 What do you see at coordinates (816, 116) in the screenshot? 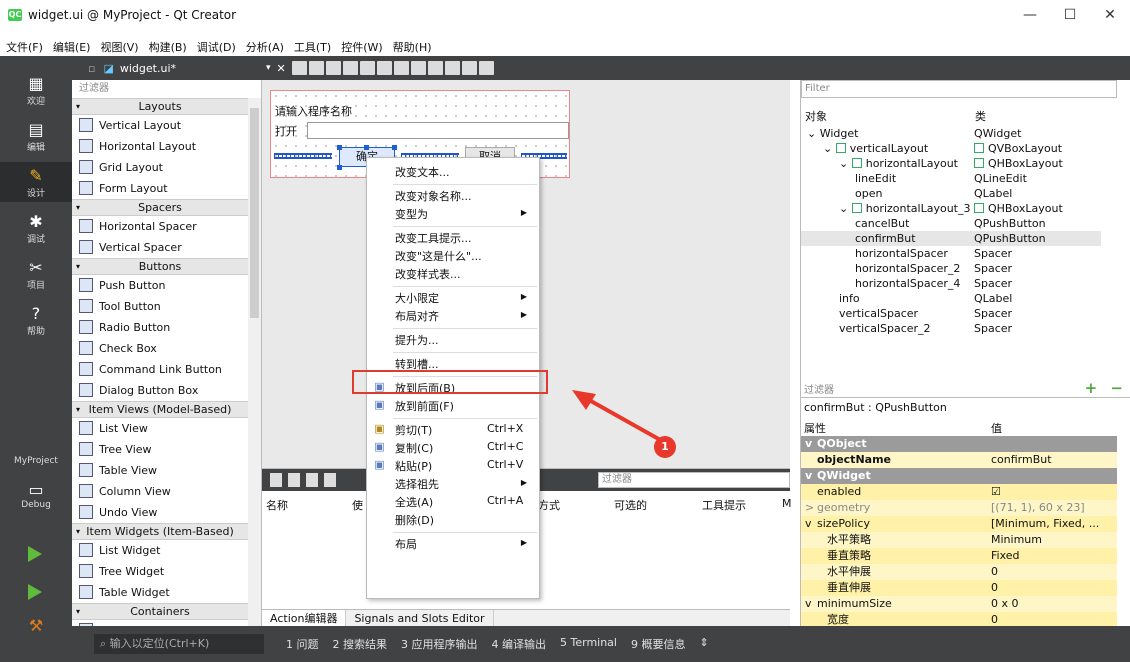
I see `object-column-header: 对象` at bounding box center [816, 116].